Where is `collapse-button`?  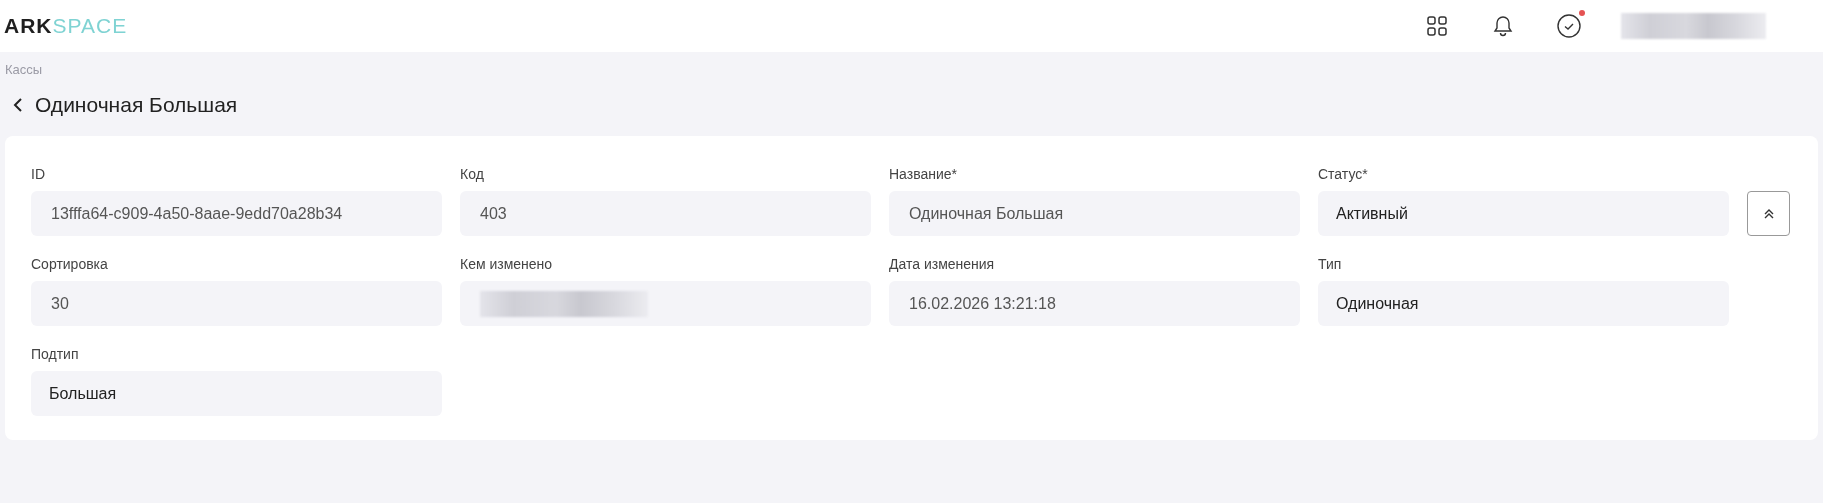 collapse-button is located at coordinates (1768, 213).